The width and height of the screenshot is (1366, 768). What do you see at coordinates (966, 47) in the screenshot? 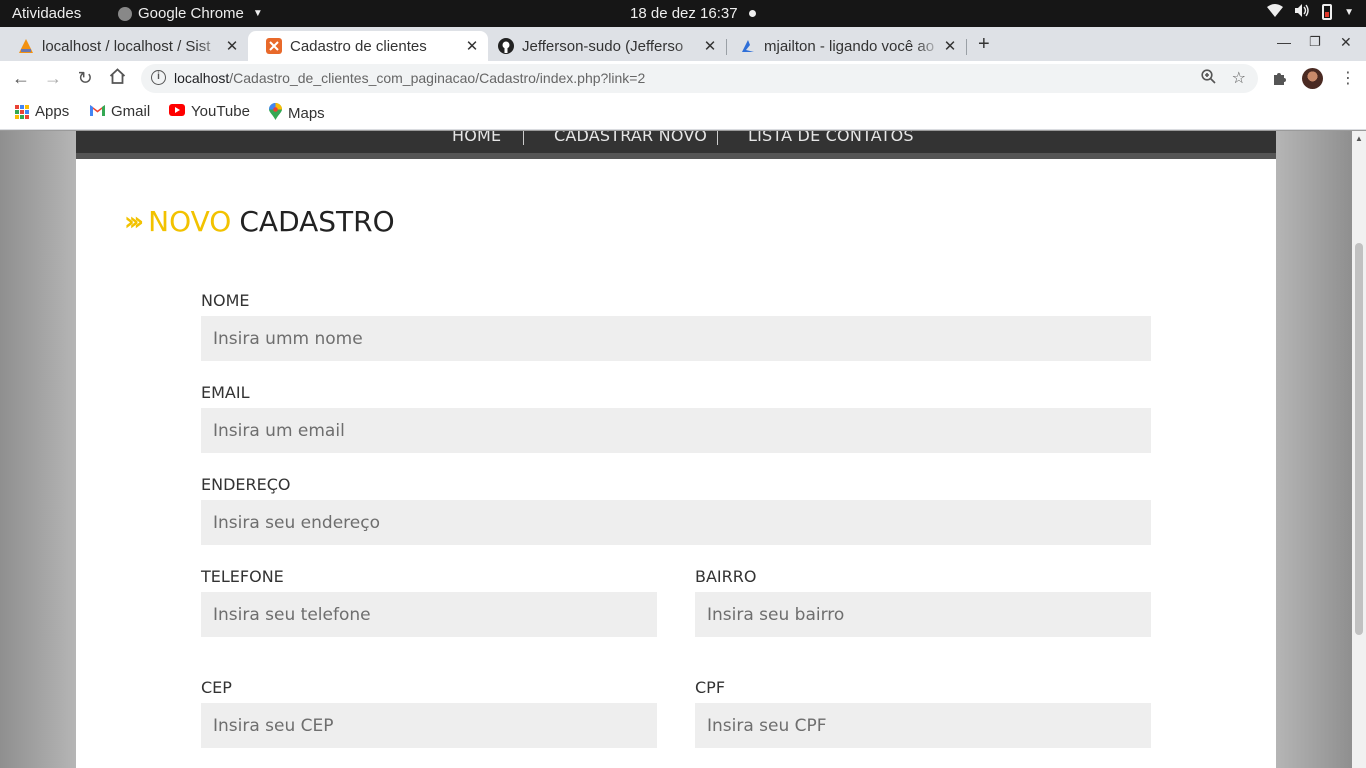
I see `tab-separator` at bounding box center [966, 47].